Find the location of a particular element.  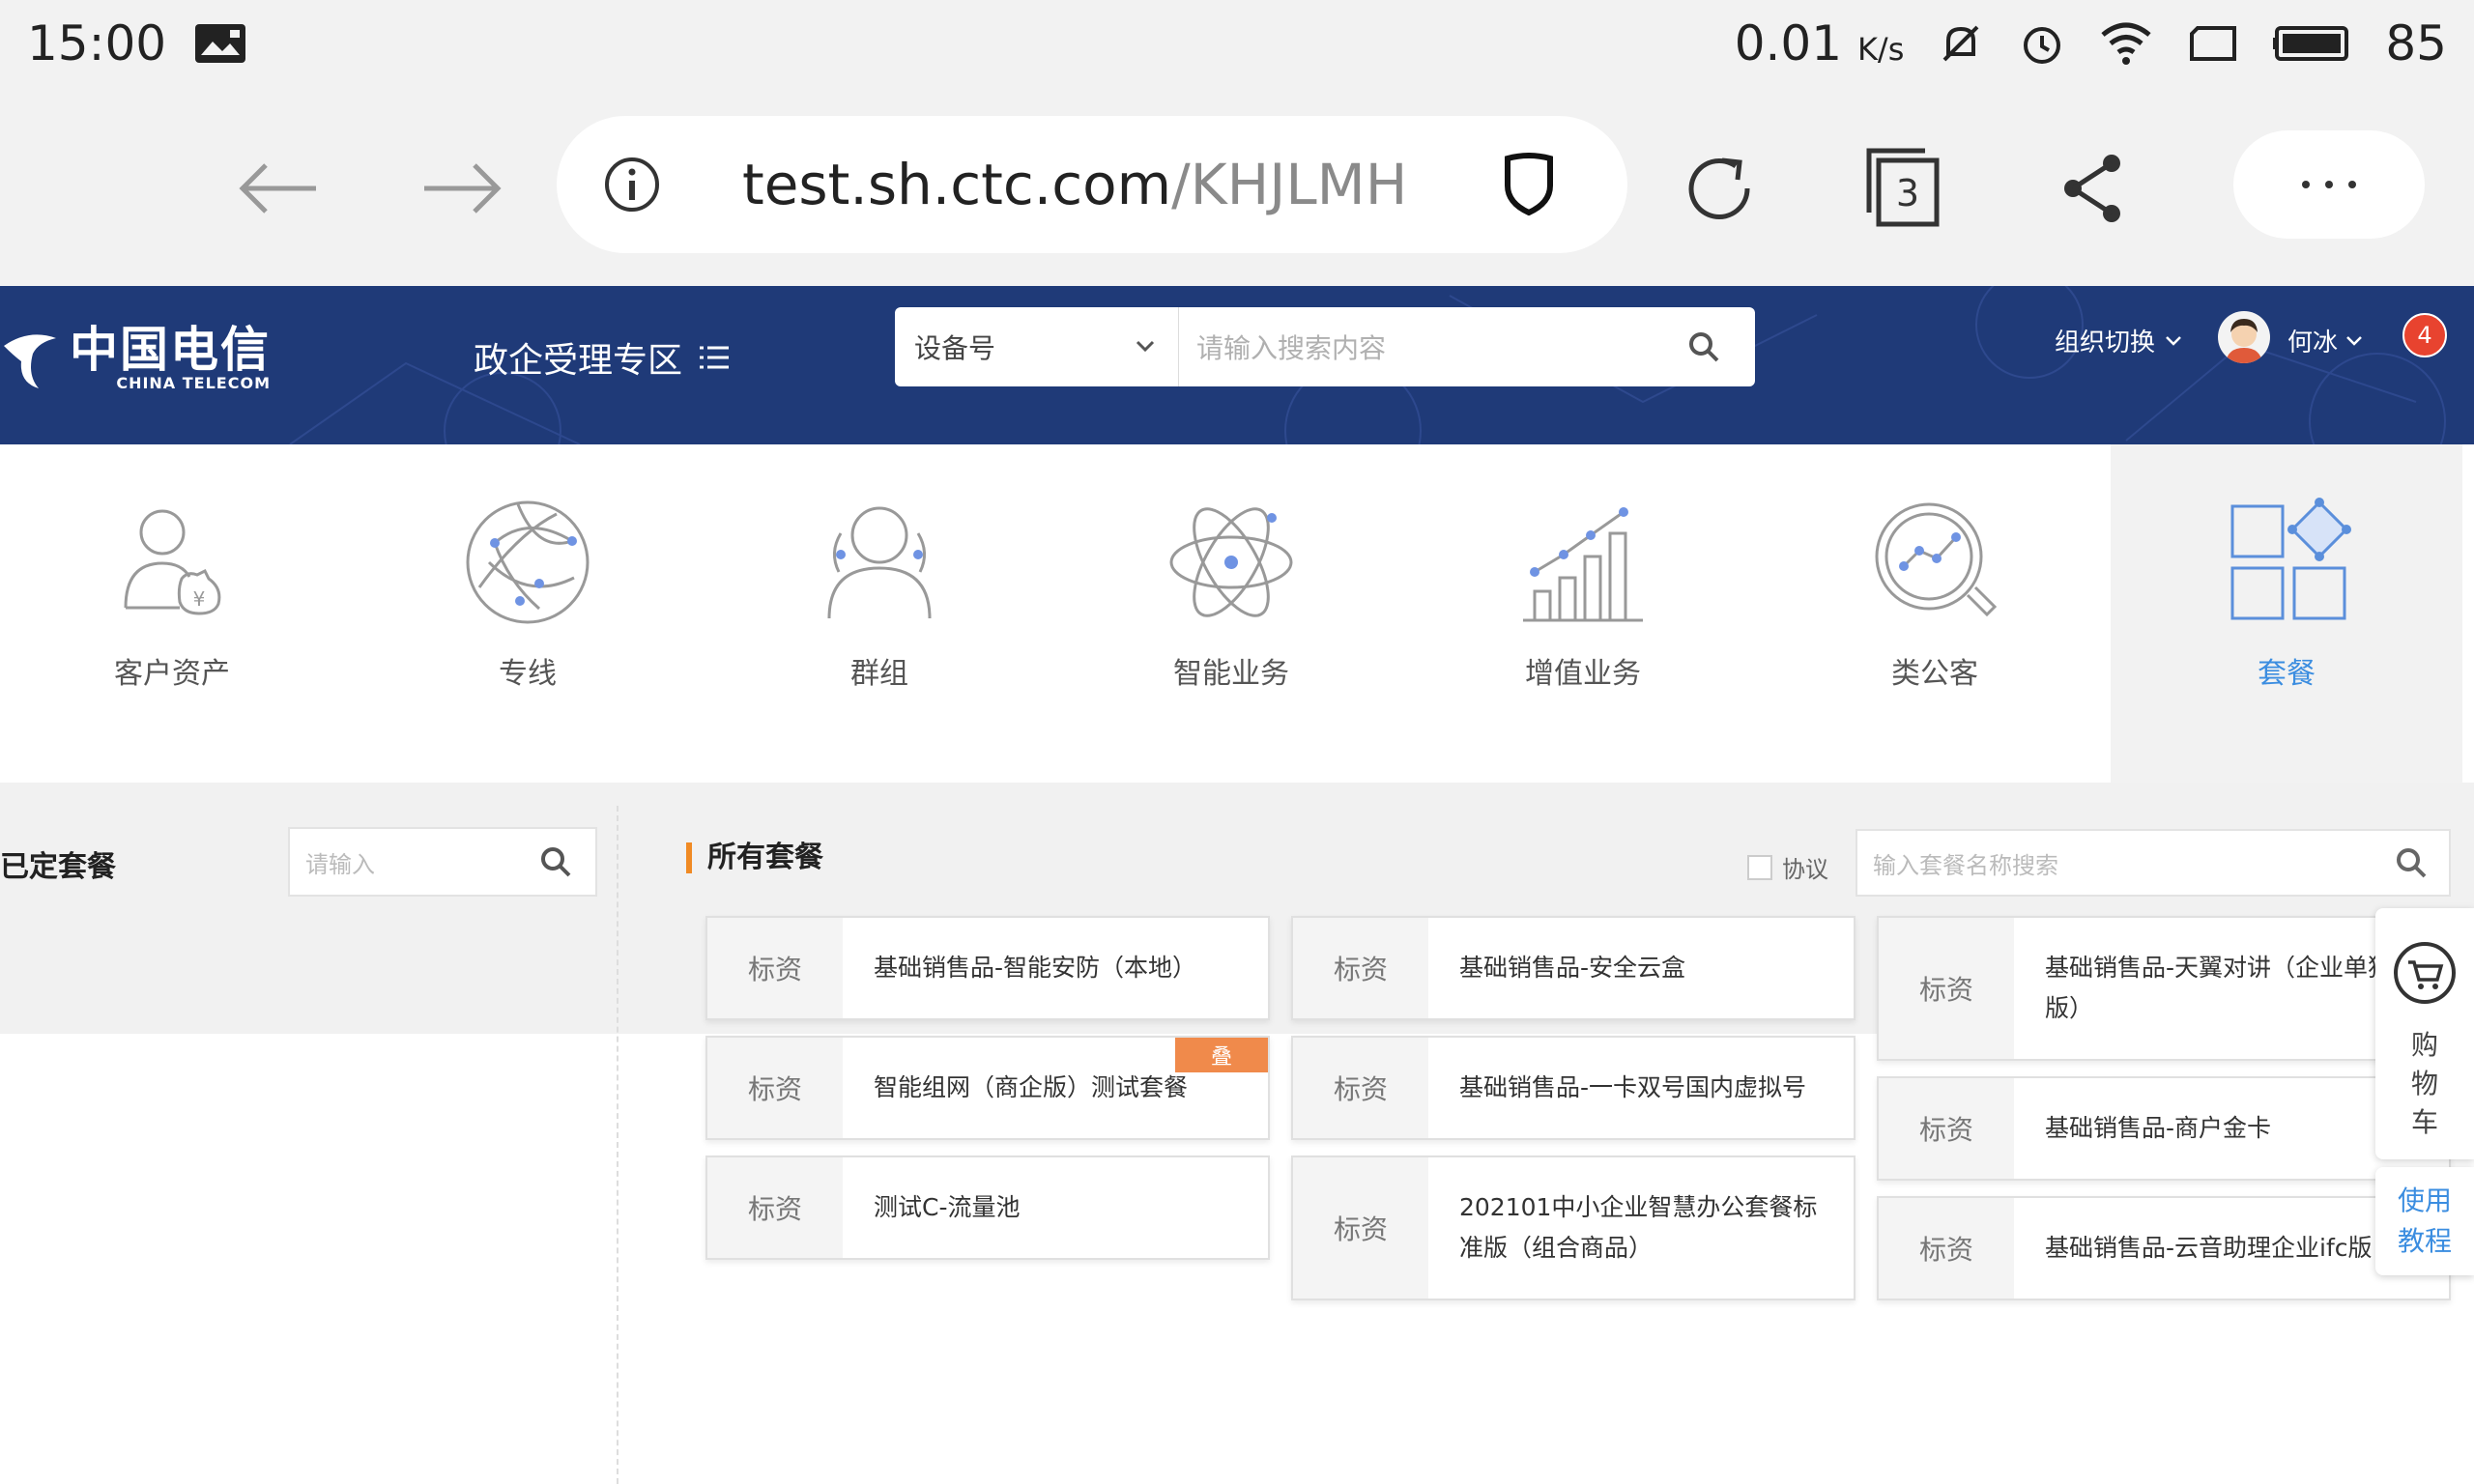

browser-toolbar: test.sh.ctc.com/KHJLMH 3 is located at coordinates (1237, 186).